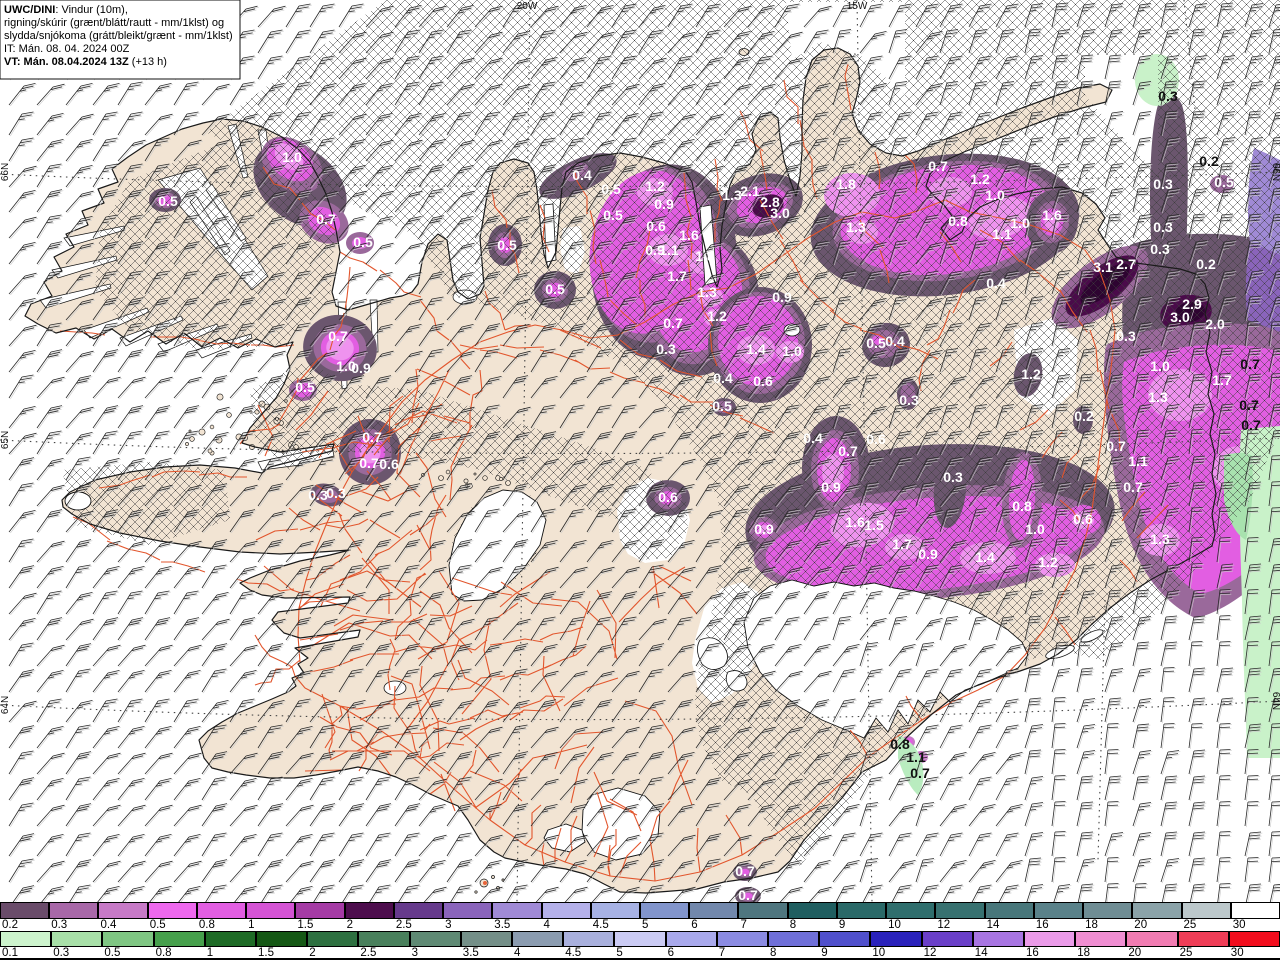 This screenshot has height=960, width=1280. I want to click on svg-text: IT: Mán. 08. 04. 2024 00Z, so click(67, 49).